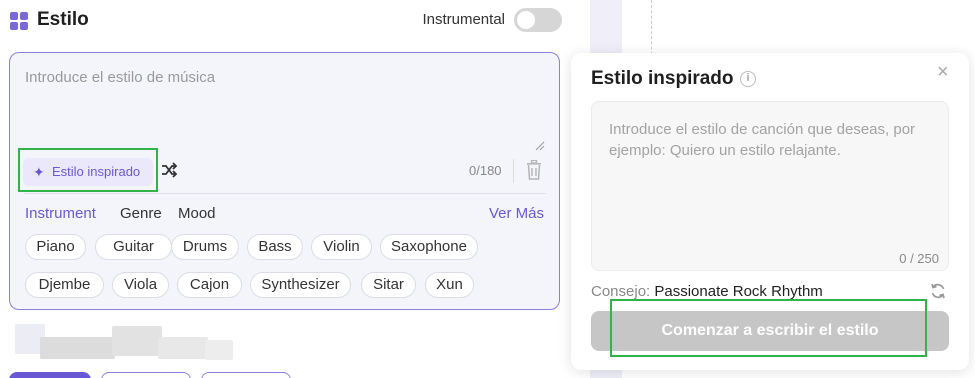  What do you see at coordinates (140, 285) in the screenshot?
I see `chip-viola: Viola` at bounding box center [140, 285].